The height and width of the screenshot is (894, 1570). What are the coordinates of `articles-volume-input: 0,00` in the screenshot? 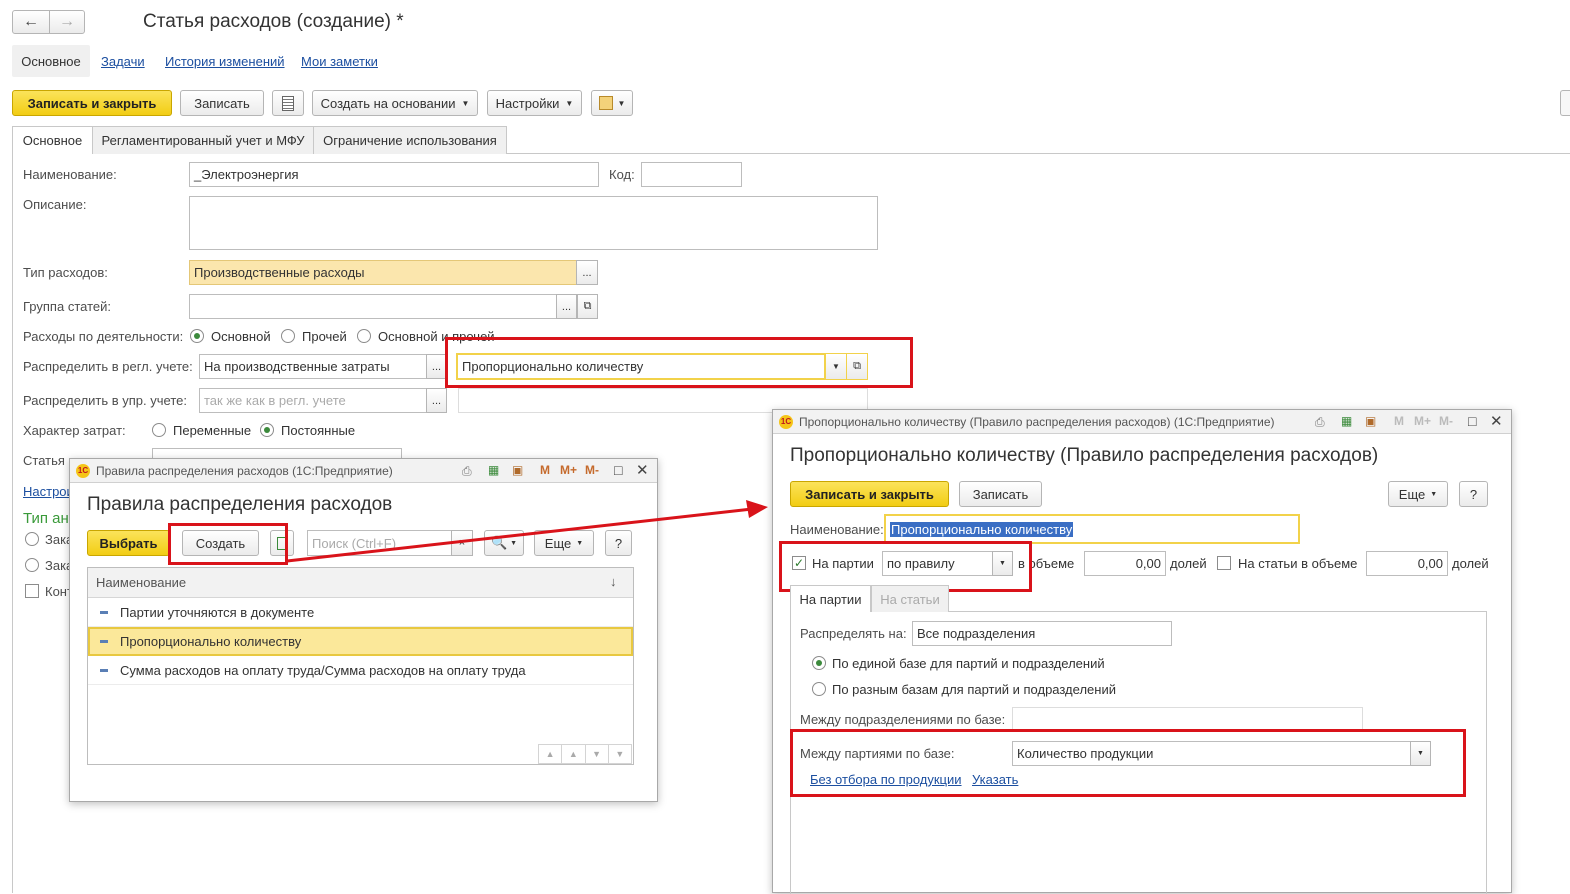 It's located at (1407, 563).